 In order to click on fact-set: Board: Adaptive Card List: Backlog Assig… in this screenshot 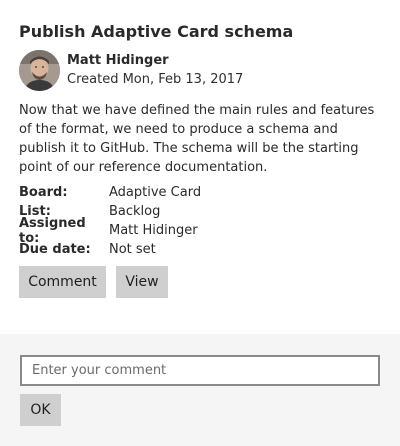, I will do `click(110, 221)`.